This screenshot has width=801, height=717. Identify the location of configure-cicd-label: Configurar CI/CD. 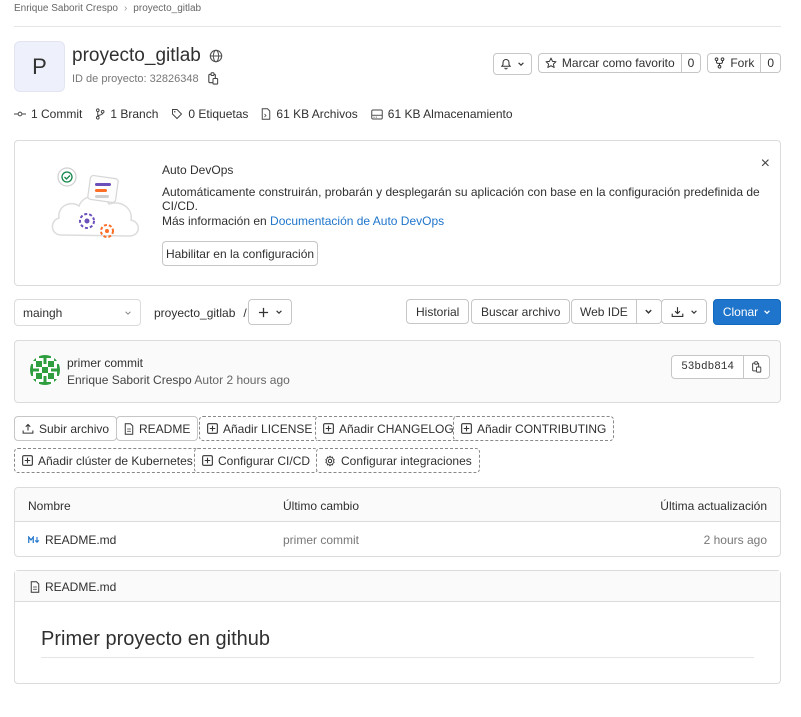
(264, 460).